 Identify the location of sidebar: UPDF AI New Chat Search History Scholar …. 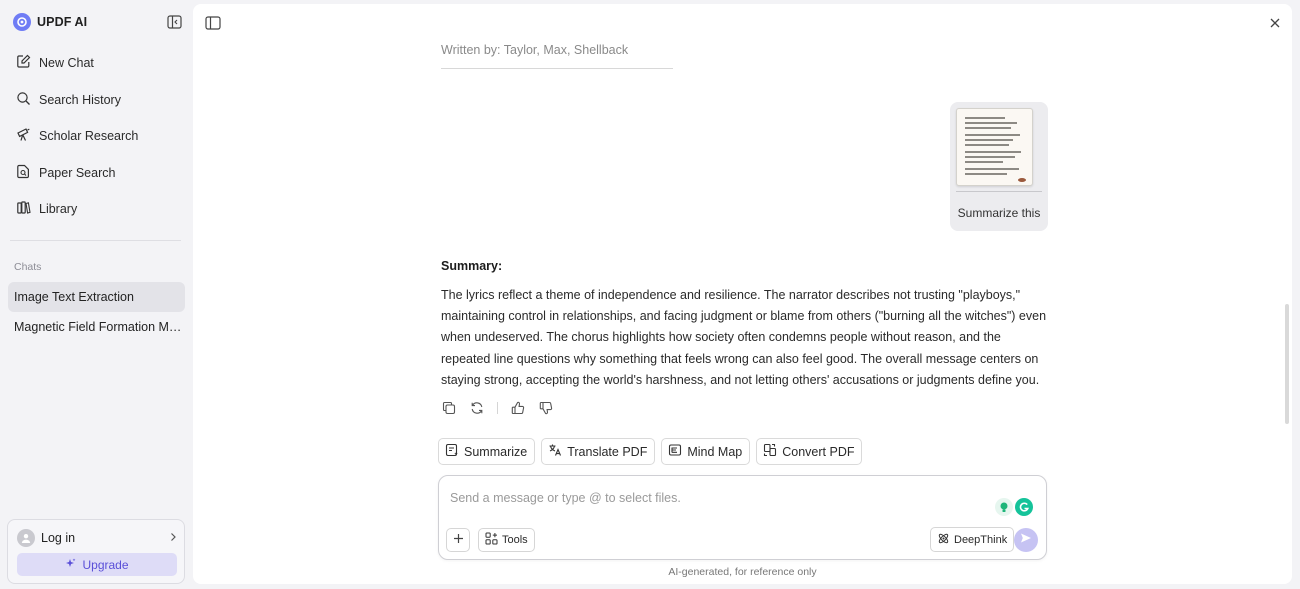
(96, 294).